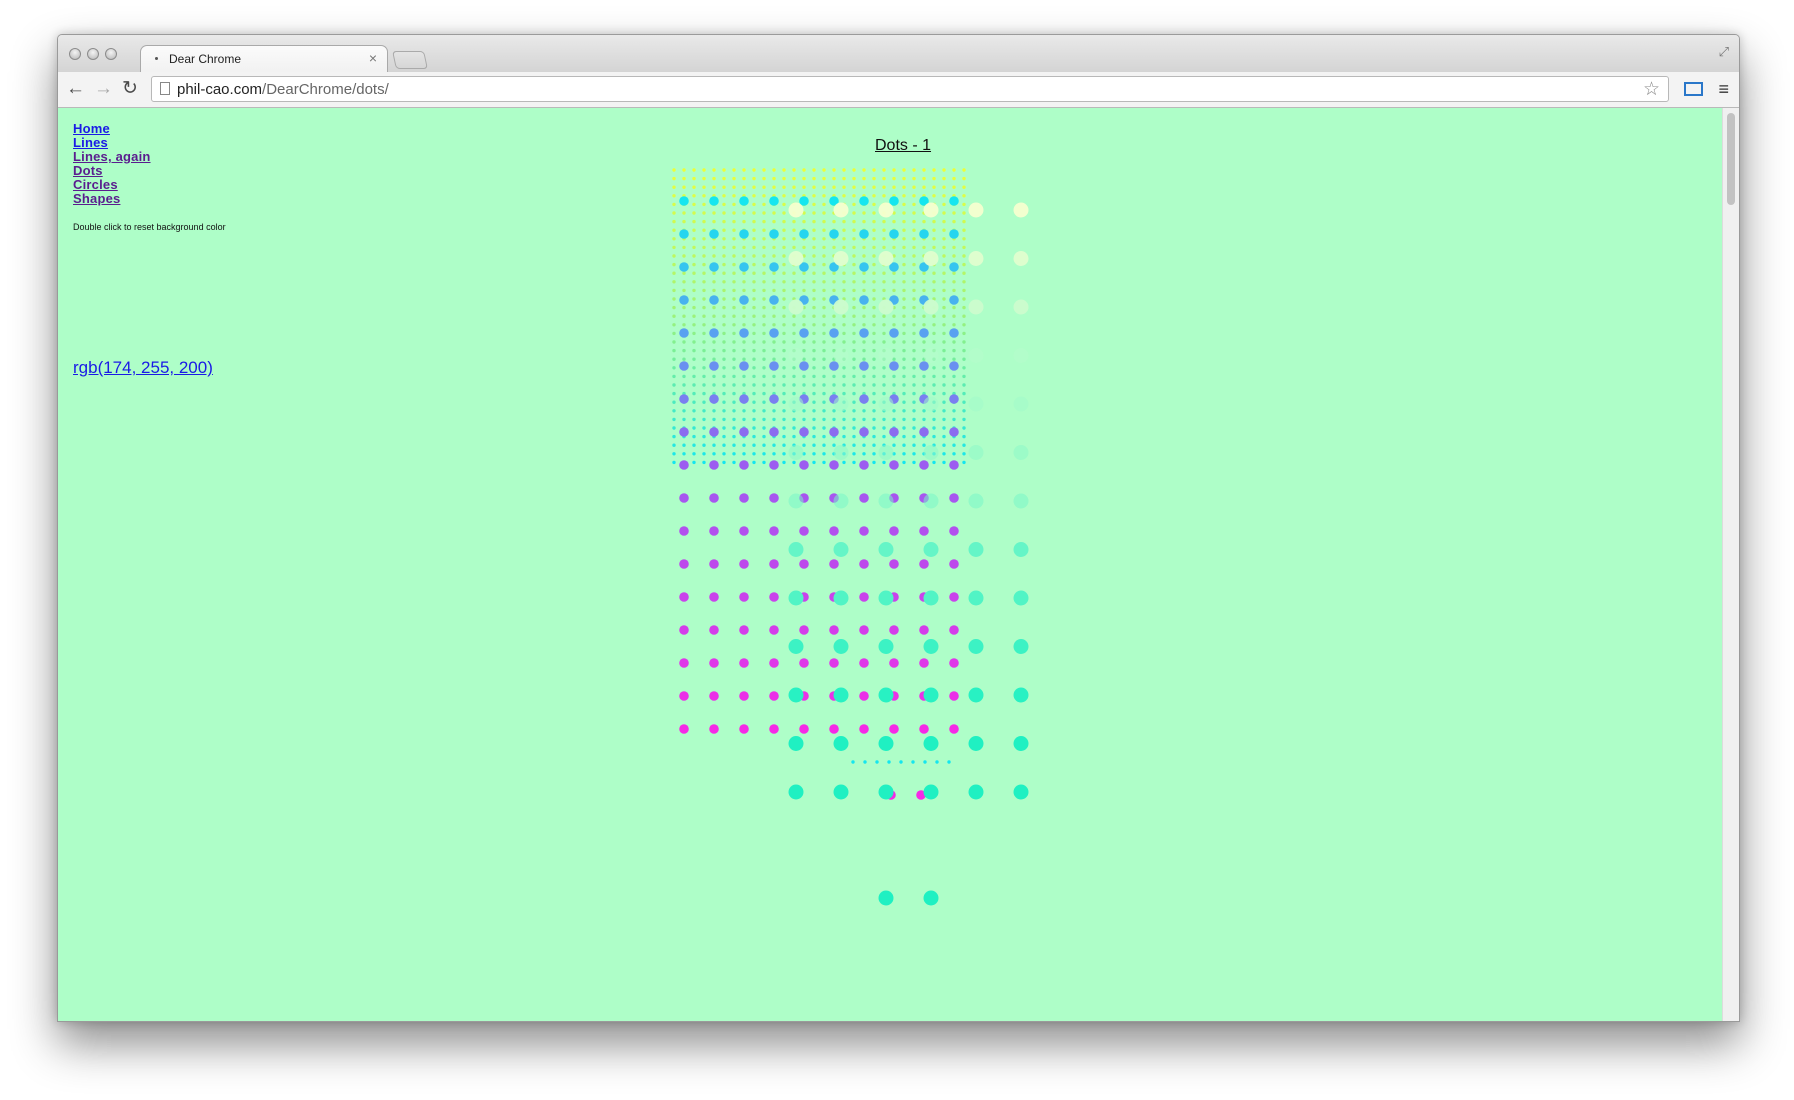 This screenshot has width=1794, height=1100. I want to click on tab-close-icon: ×, so click(373, 58).